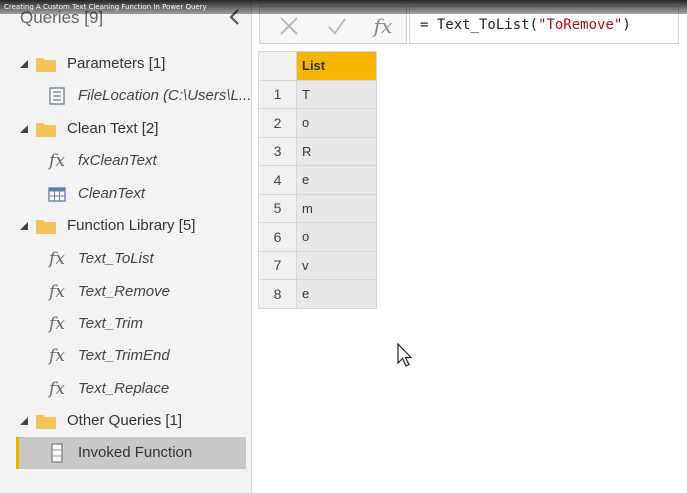 The width and height of the screenshot is (687, 493). What do you see at coordinates (277, 265) in the screenshot?
I see `row-number: 7` at bounding box center [277, 265].